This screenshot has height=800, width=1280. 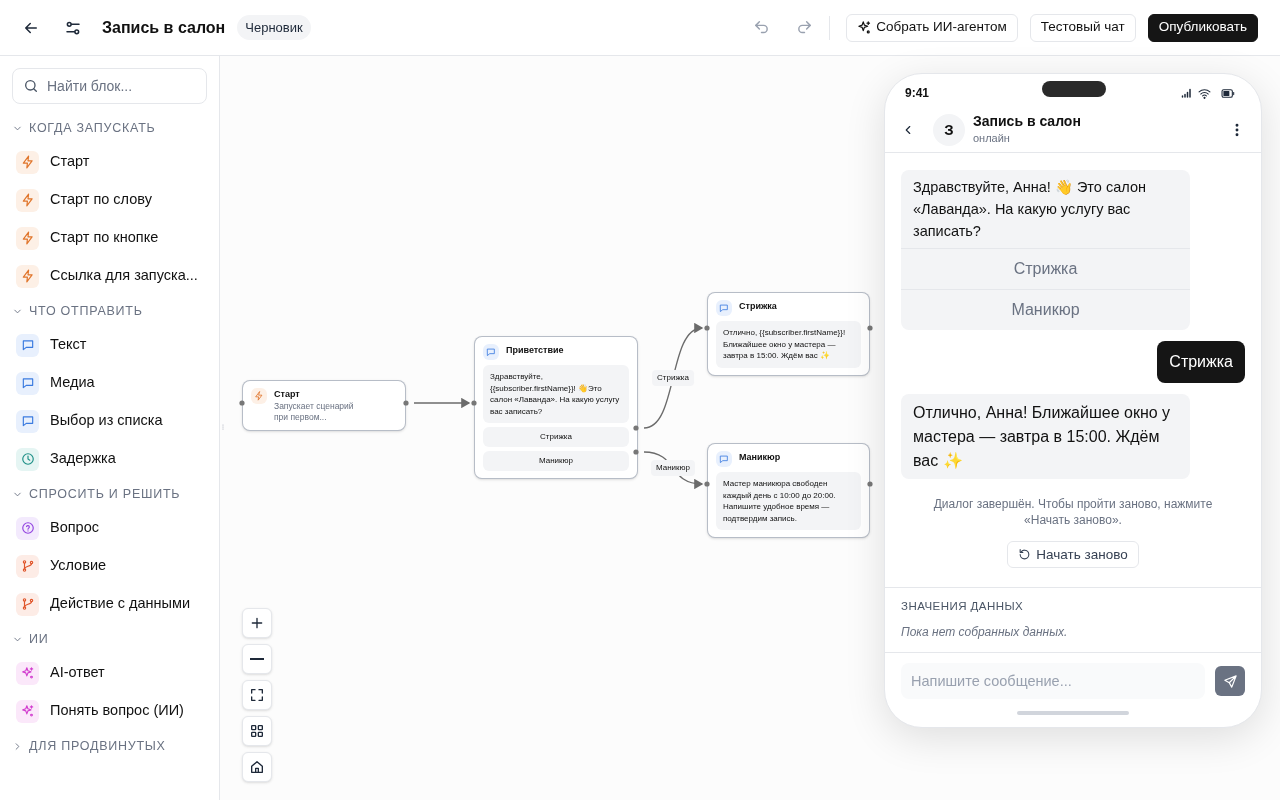 I want to click on status-badge: Черновик, so click(x=274, y=27).